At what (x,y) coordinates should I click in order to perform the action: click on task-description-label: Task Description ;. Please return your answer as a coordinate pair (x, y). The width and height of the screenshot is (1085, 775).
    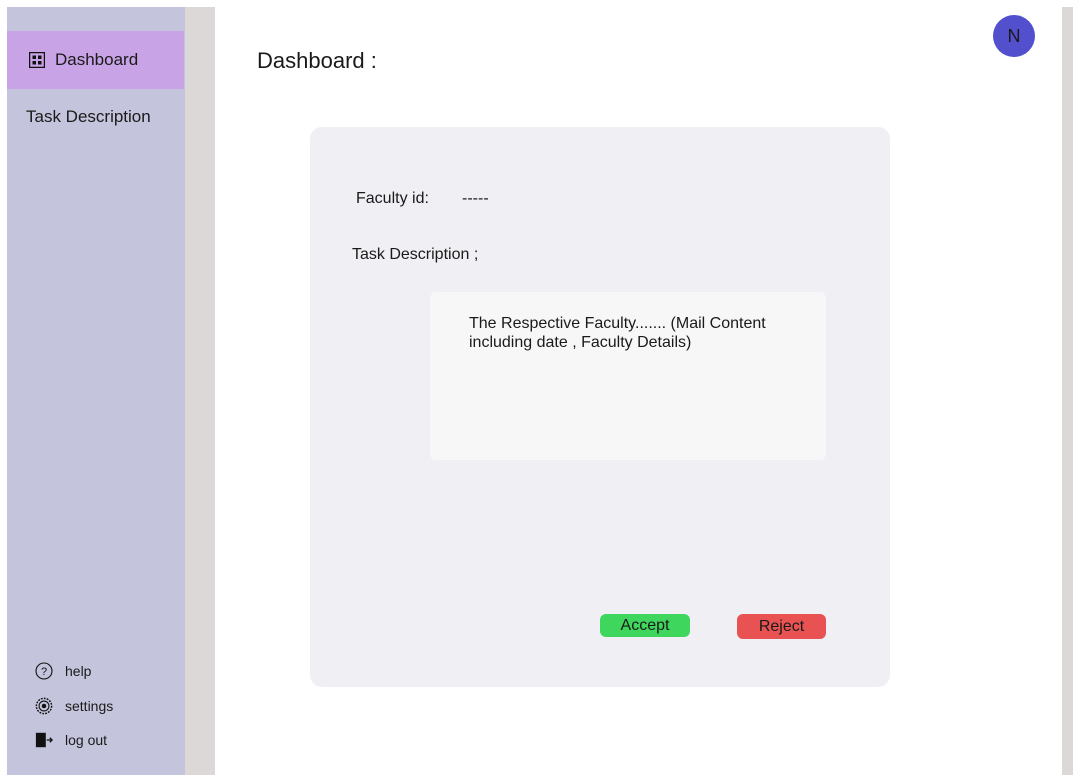
    Looking at the image, I should click on (415, 254).